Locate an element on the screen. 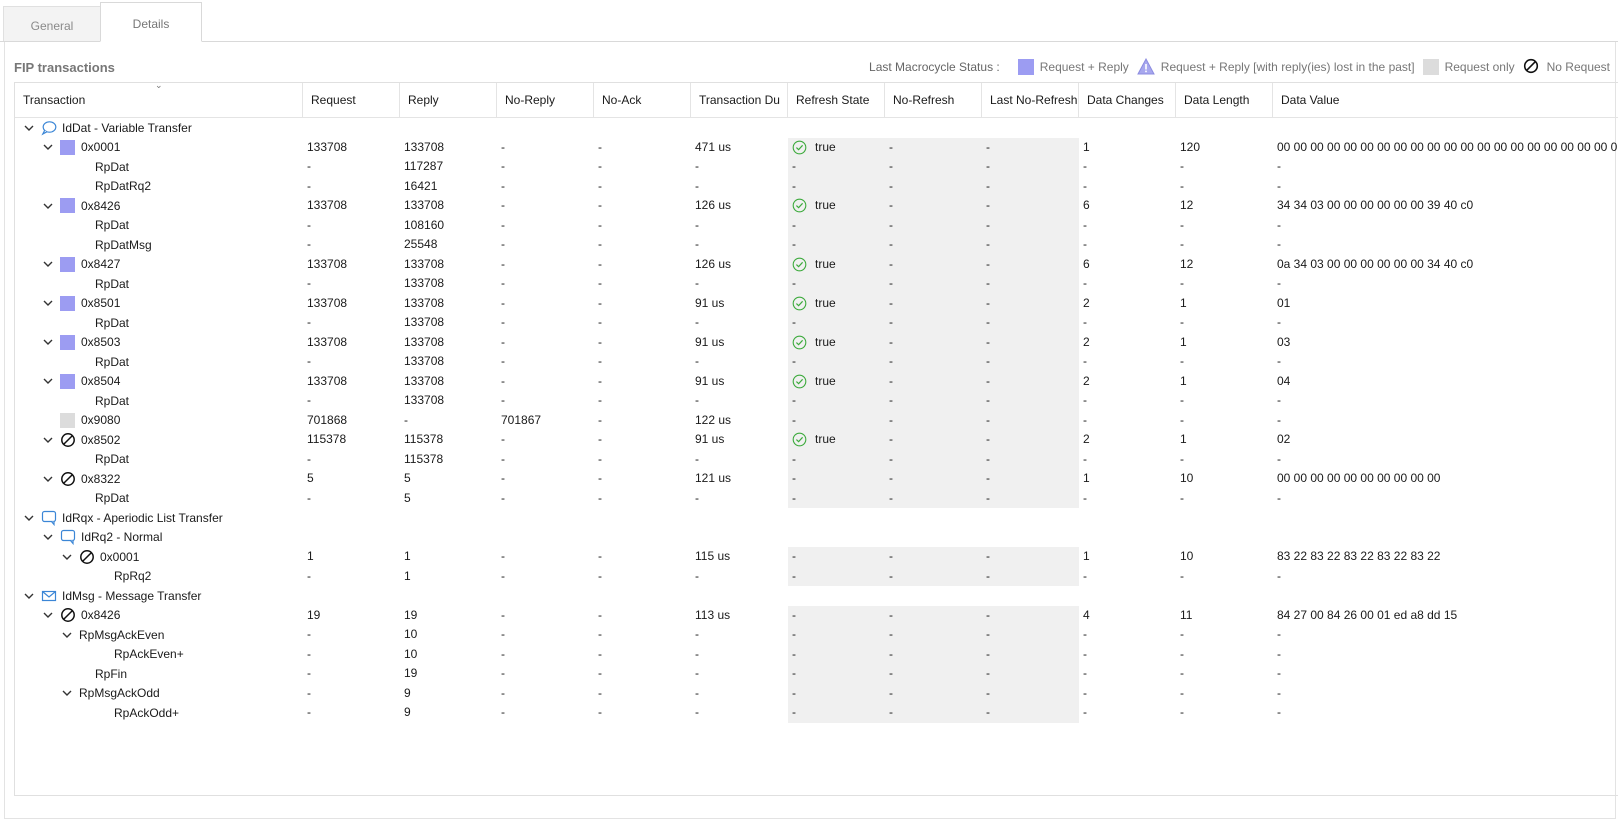 Image resolution: width=1618 pixels, height=819 pixels. legend-no-request: No Request is located at coordinates (1566, 67).